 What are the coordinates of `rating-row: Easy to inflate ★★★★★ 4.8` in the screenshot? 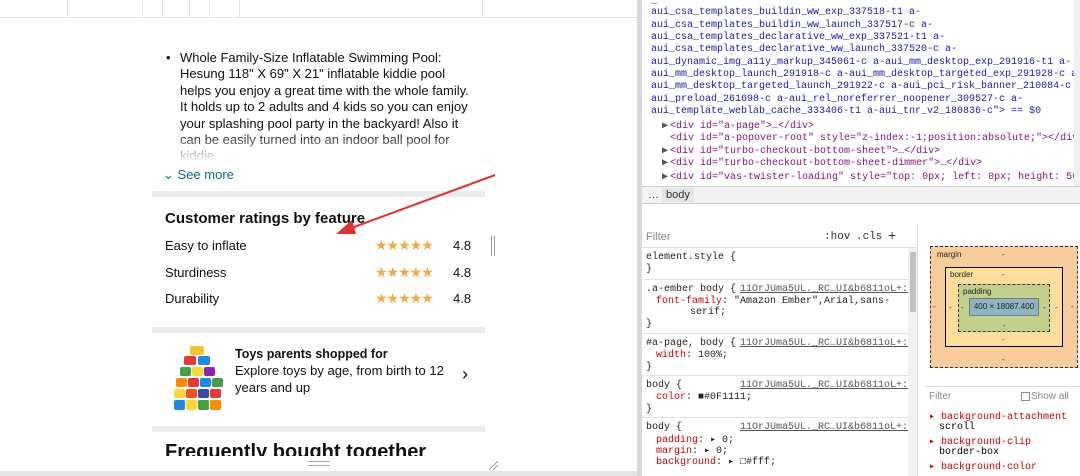 It's located at (320, 245).